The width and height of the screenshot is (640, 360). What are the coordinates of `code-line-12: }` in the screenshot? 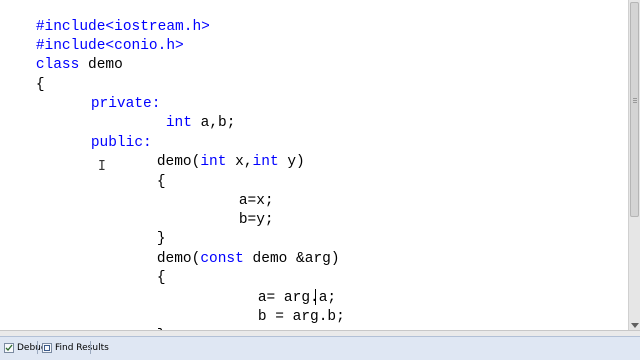 It's located at (144, 228).